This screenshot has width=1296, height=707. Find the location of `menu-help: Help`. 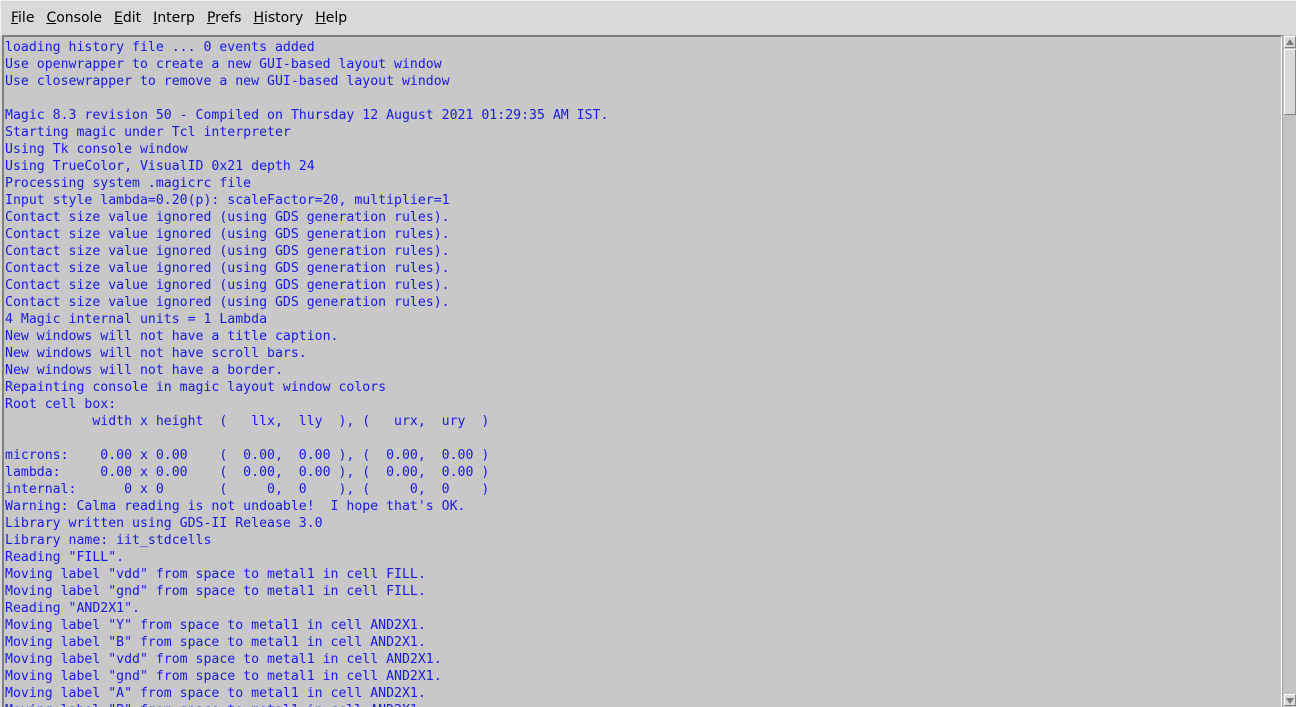

menu-help: Help is located at coordinates (331, 18).